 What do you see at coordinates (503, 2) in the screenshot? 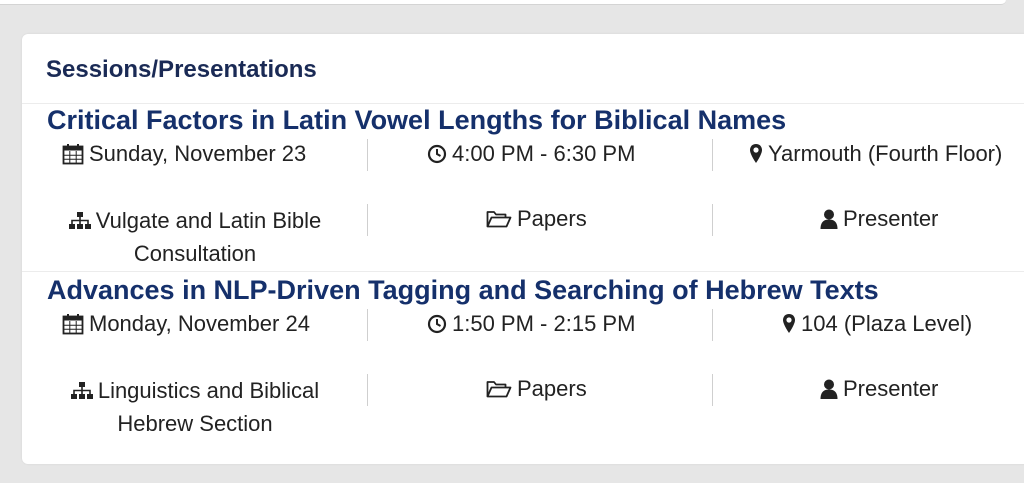
I see `previous-card-edge` at bounding box center [503, 2].